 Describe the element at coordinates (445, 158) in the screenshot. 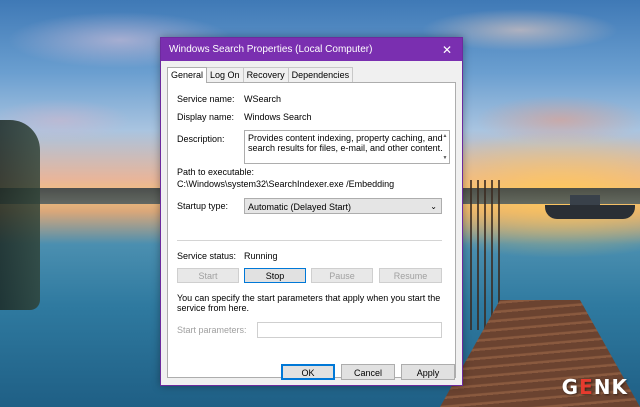

I see `scroll-down-icon: ▼` at that location.